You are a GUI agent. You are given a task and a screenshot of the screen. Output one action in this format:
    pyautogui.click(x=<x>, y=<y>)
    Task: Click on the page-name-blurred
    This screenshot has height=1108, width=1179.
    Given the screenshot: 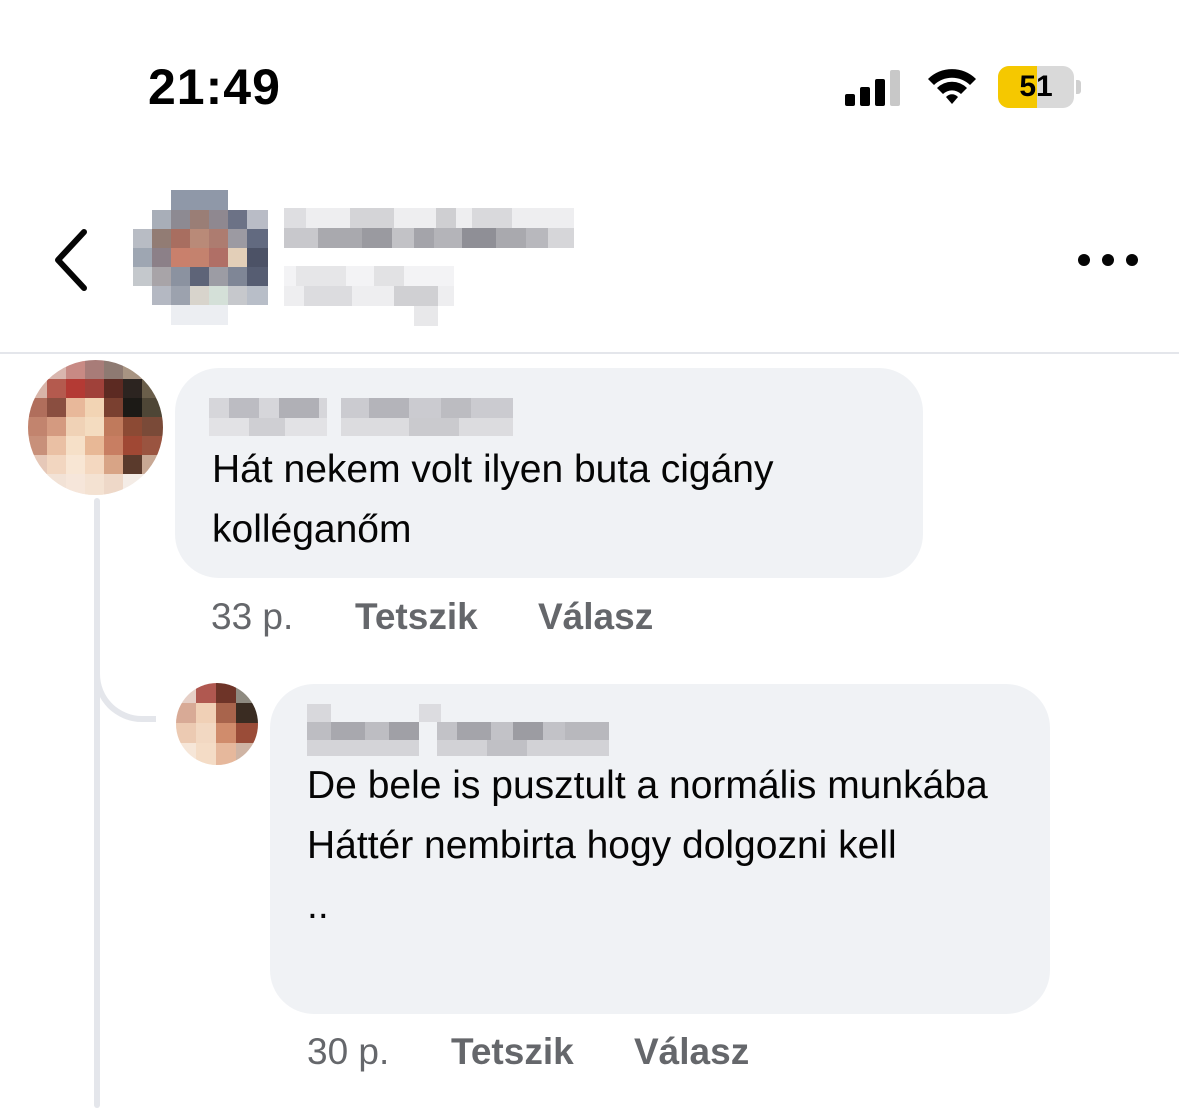 What is the action you would take?
    pyautogui.click(x=429, y=268)
    